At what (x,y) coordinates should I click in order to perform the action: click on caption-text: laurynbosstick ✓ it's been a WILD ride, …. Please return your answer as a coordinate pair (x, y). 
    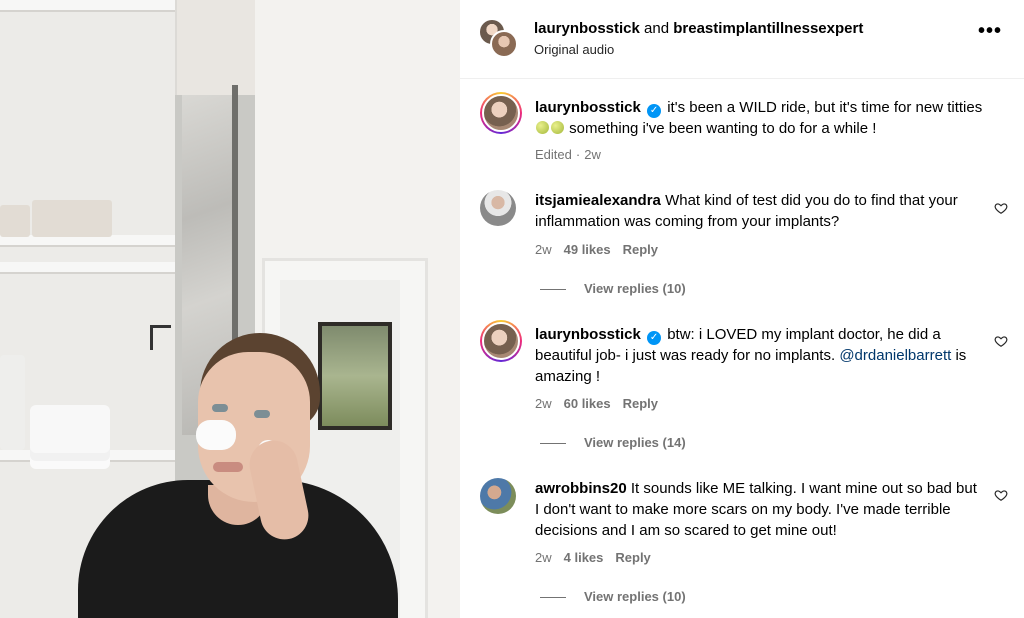
    Looking at the image, I should click on (760, 118).